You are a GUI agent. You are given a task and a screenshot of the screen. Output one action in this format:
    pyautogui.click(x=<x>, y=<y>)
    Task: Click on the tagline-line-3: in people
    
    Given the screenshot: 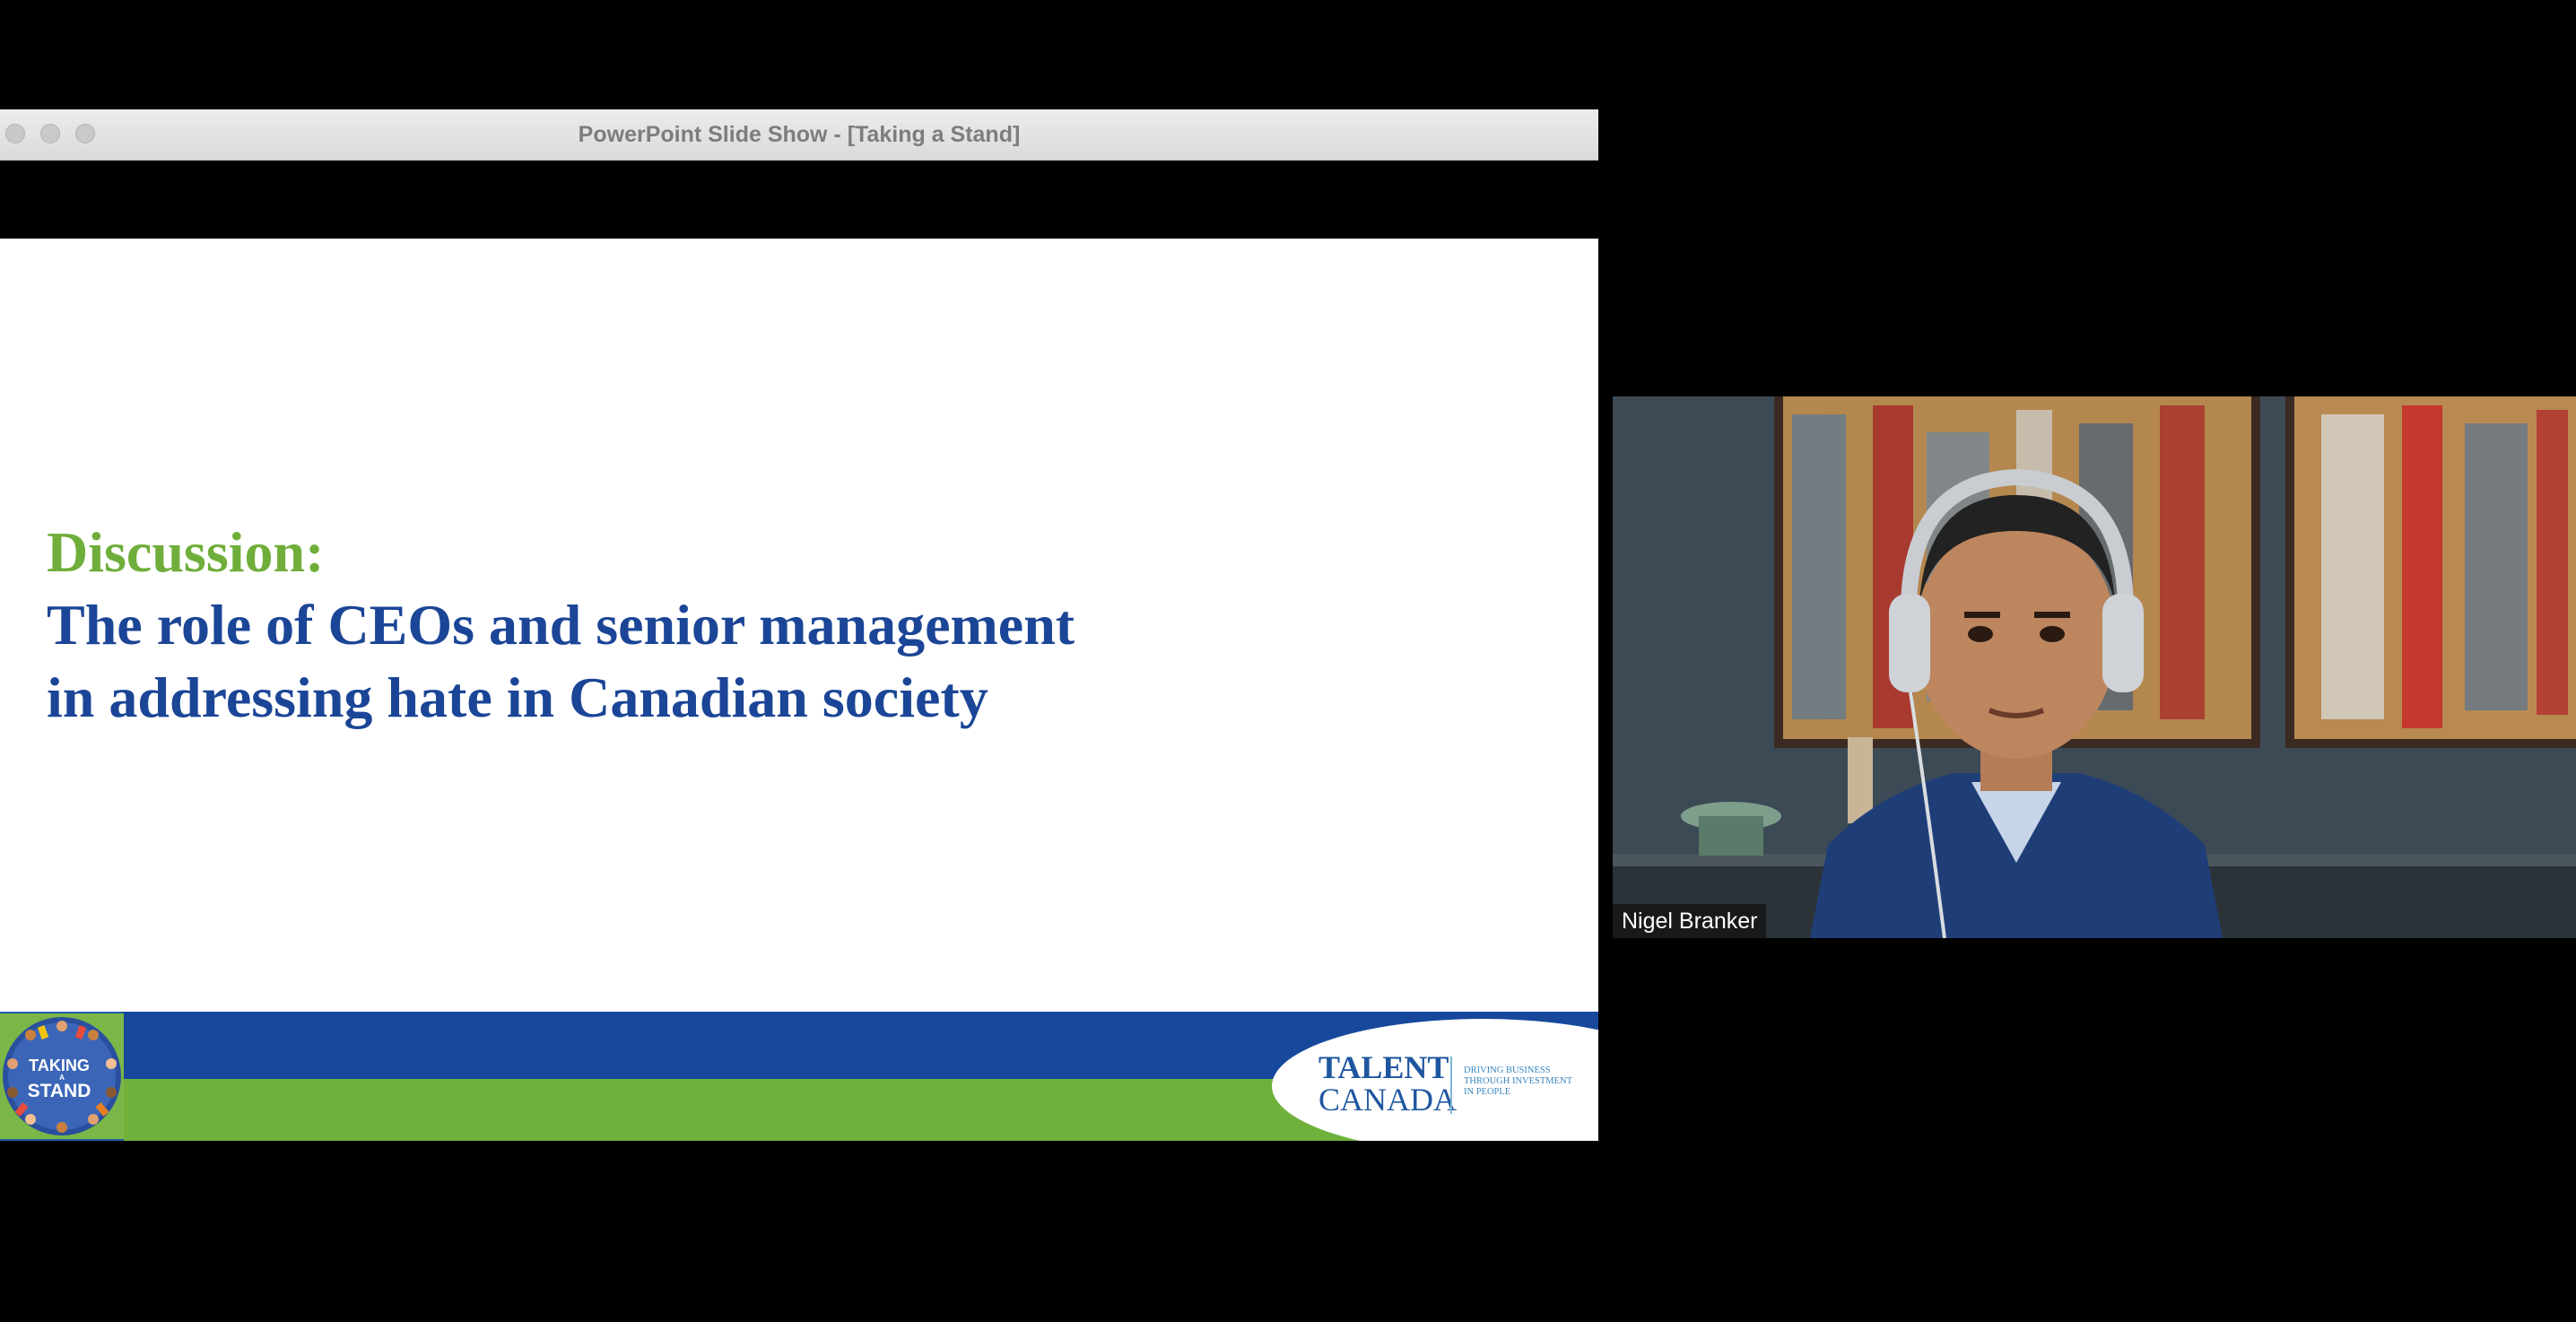 What is the action you would take?
    pyautogui.click(x=1487, y=1092)
    